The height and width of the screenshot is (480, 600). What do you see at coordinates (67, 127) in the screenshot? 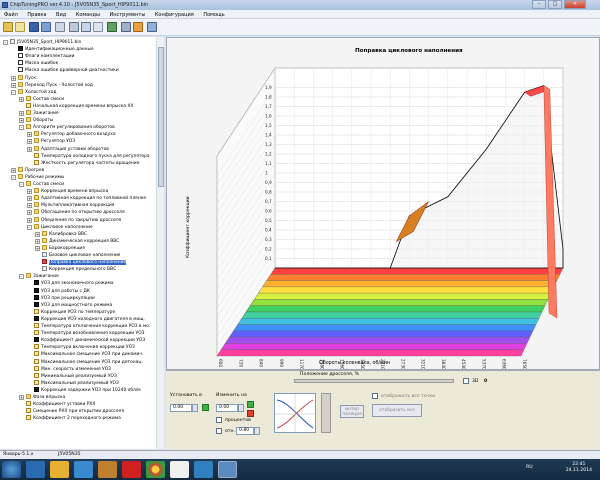
I see `tree-item: - Алгоритм регулирования оборотов` at bounding box center [67, 127].